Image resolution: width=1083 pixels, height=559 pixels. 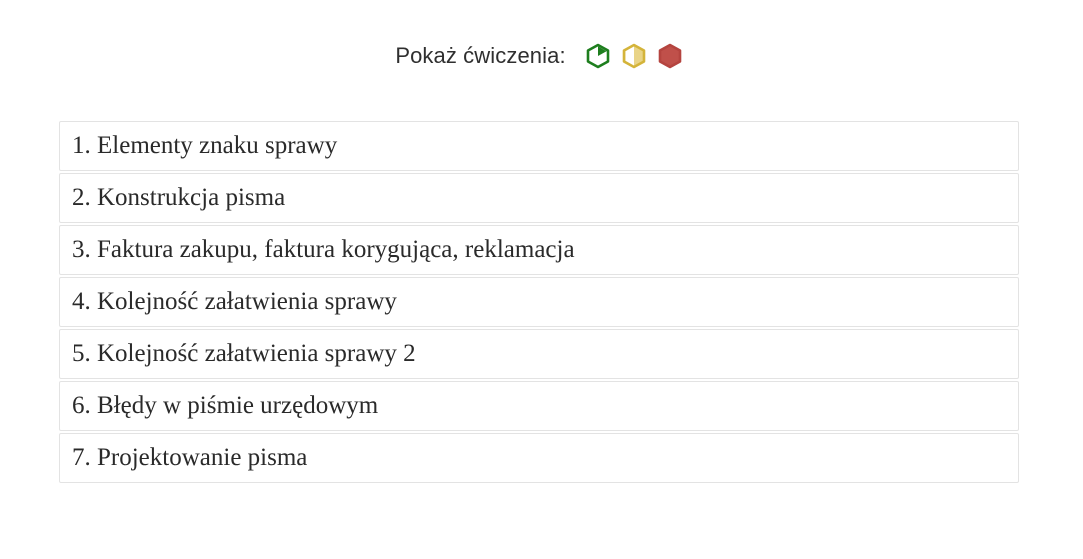 What do you see at coordinates (539, 198) in the screenshot?
I see `exercise-item: 2. Konstrukcja pisma` at bounding box center [539, 198].